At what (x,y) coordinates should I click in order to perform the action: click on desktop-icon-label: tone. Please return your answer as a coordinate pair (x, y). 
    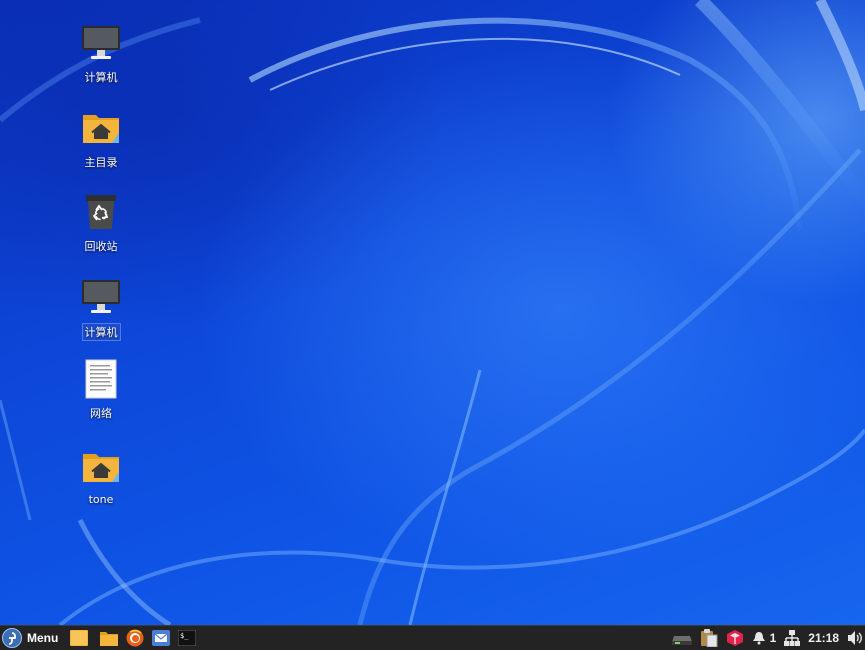
    Looking at the image, I should click on (101, 499).